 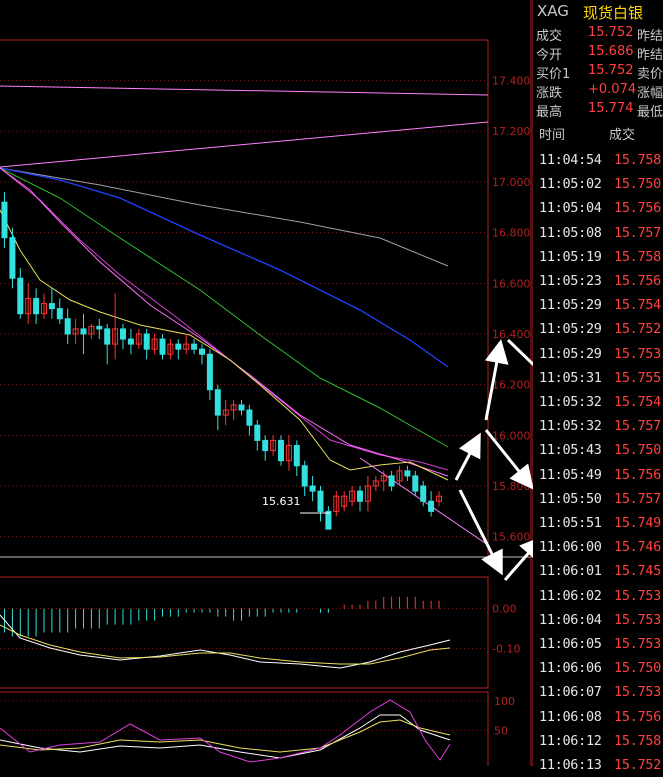 I want to click on tick-row: 11:05:50 15.757, so click(x=598, y=499).